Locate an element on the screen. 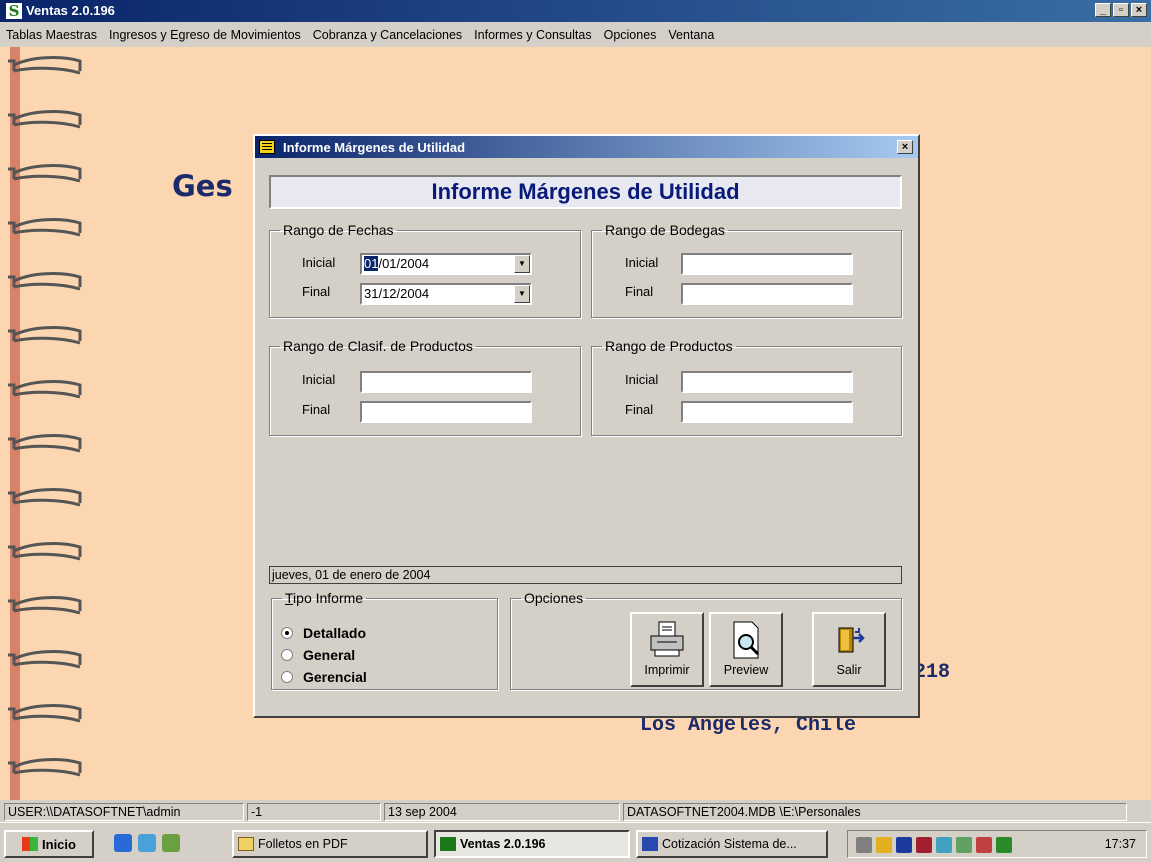 The height and width of the screenshot is (862, 1151). radio-detallado: Detallado is located at coordinates (323, 633).